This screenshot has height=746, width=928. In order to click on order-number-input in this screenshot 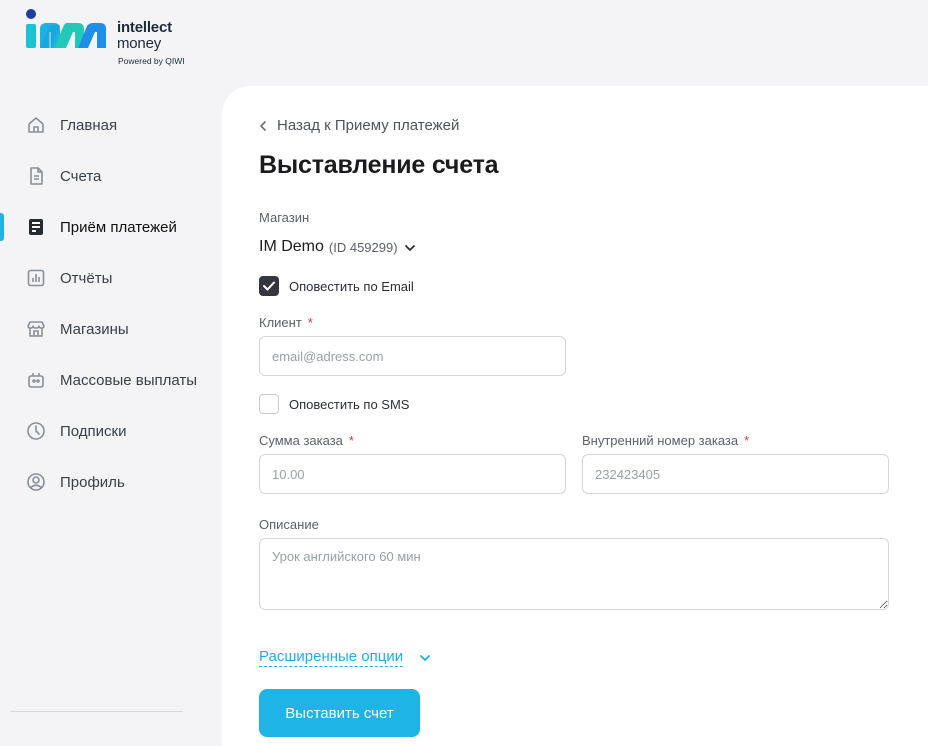, I will do `click(735, 474)`.